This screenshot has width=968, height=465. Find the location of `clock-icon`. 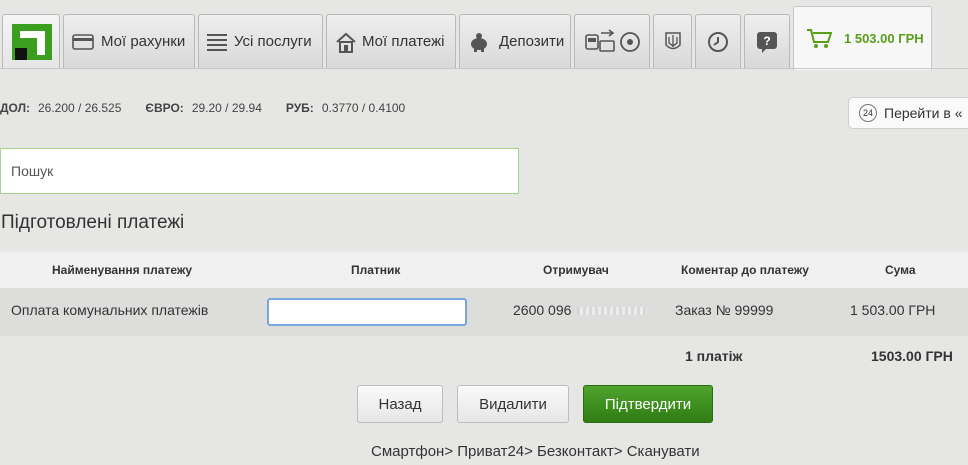

clock-icon is located at coordinates (718, 41).